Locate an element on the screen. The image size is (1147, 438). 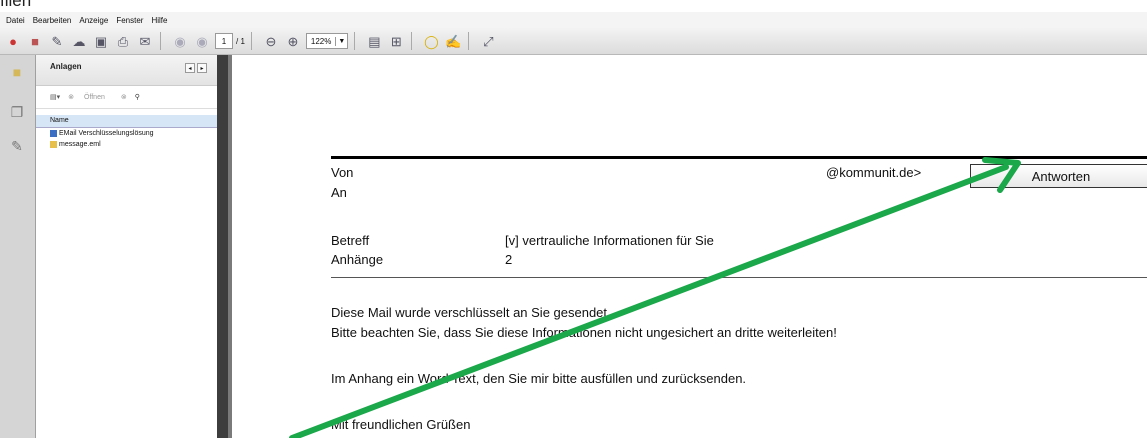
save-icon: ▣ is located at coordinates (101, 41).